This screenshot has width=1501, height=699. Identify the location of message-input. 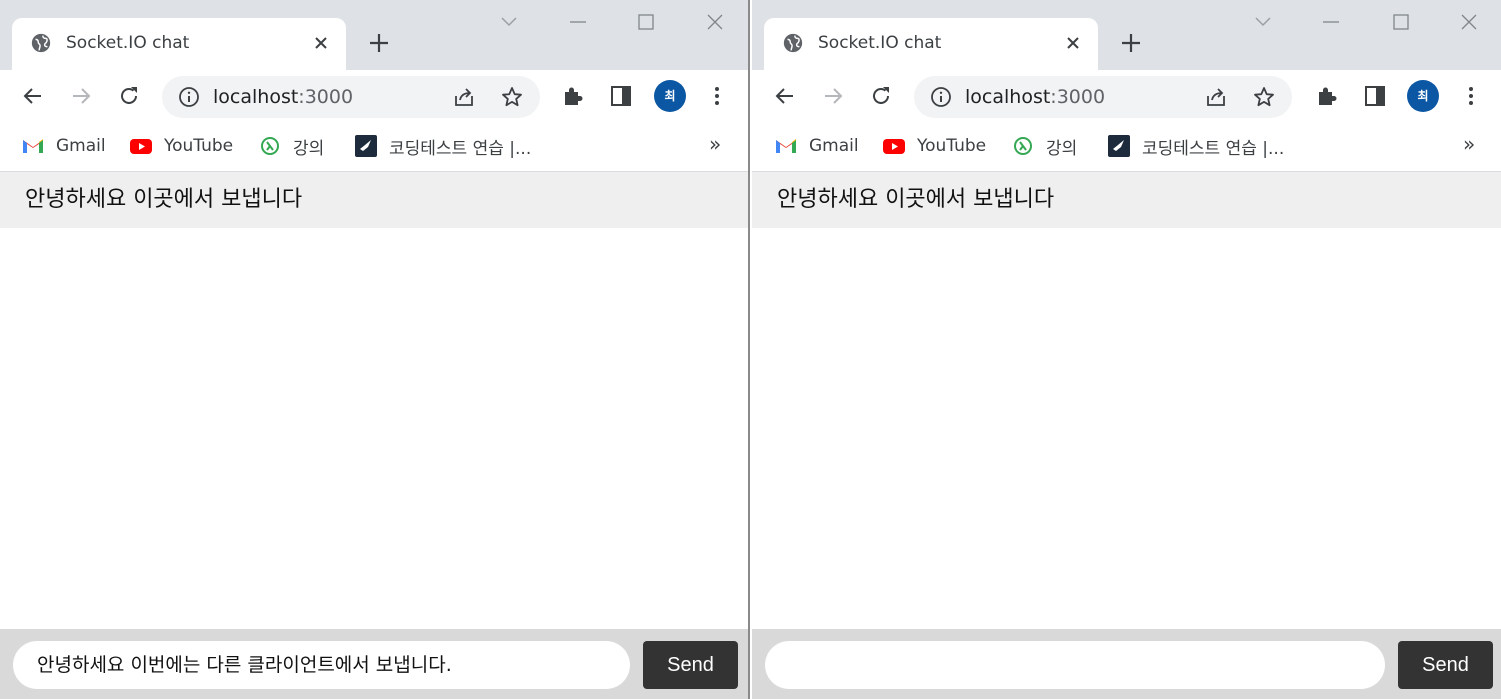
(1075, 665).